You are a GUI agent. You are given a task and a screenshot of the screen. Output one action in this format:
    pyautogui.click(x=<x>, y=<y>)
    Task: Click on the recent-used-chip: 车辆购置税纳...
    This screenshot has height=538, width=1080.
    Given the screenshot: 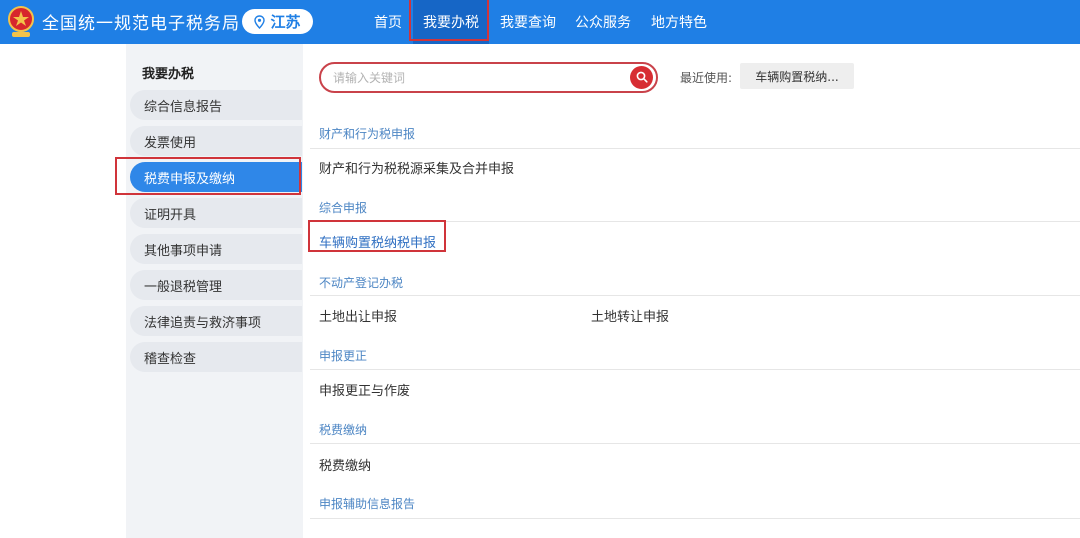 What is the action you would take?
    pyautogui.click(x=797, y=76)
    